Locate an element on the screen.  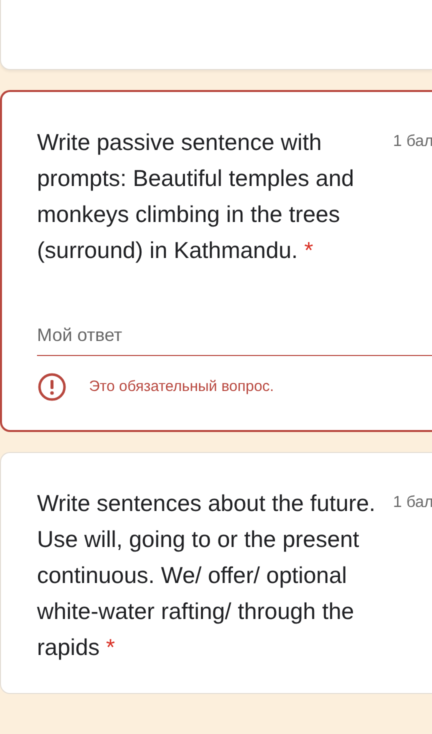
error-icon is located at coordinates (52, 387).